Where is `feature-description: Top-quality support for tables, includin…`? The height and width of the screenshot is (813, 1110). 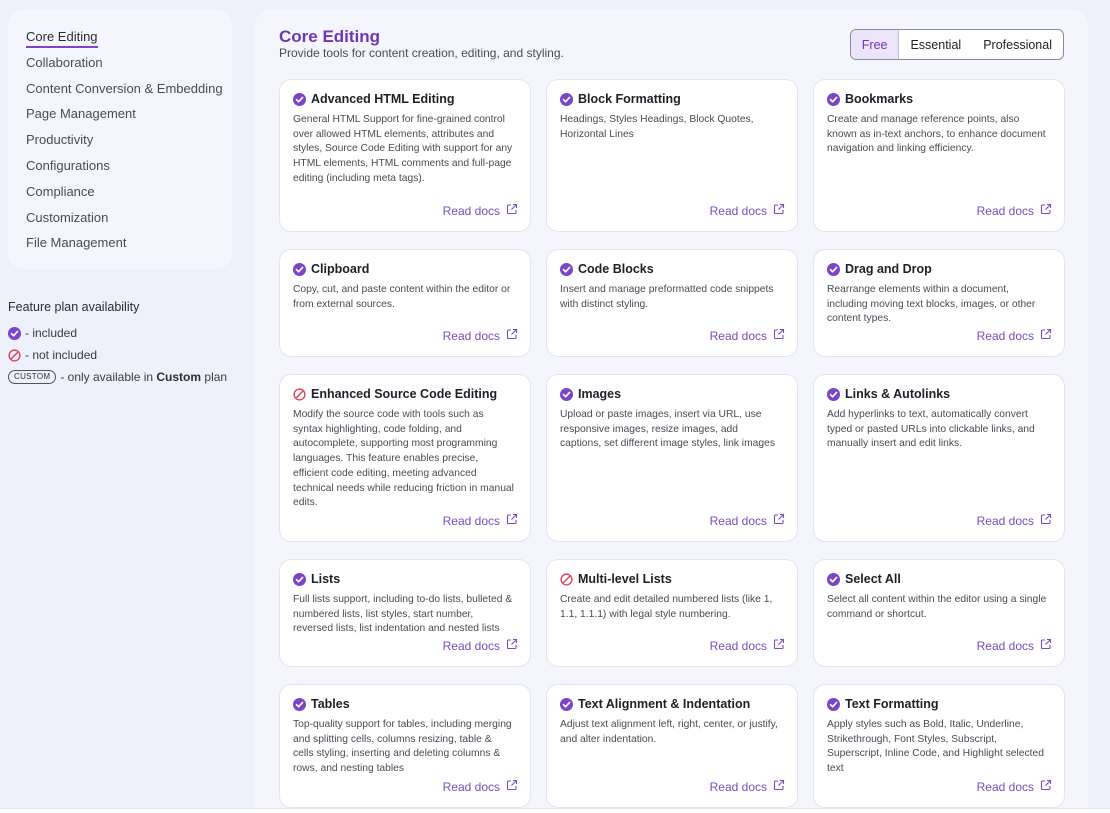
feature-description: Top-quality support for tables, includin… is located at coordinates (402, 747).